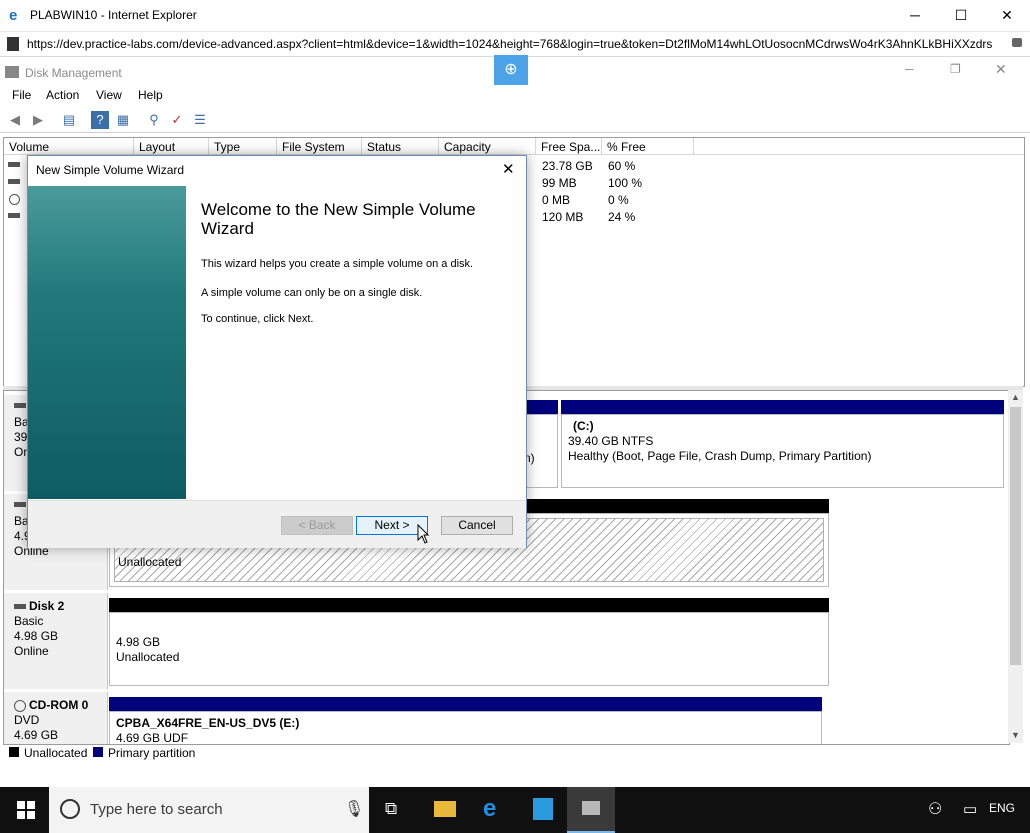 Image resolution: width=1030 pixels, height=833 pixels. I want to click on disk-management-icon, so click(12, 72).